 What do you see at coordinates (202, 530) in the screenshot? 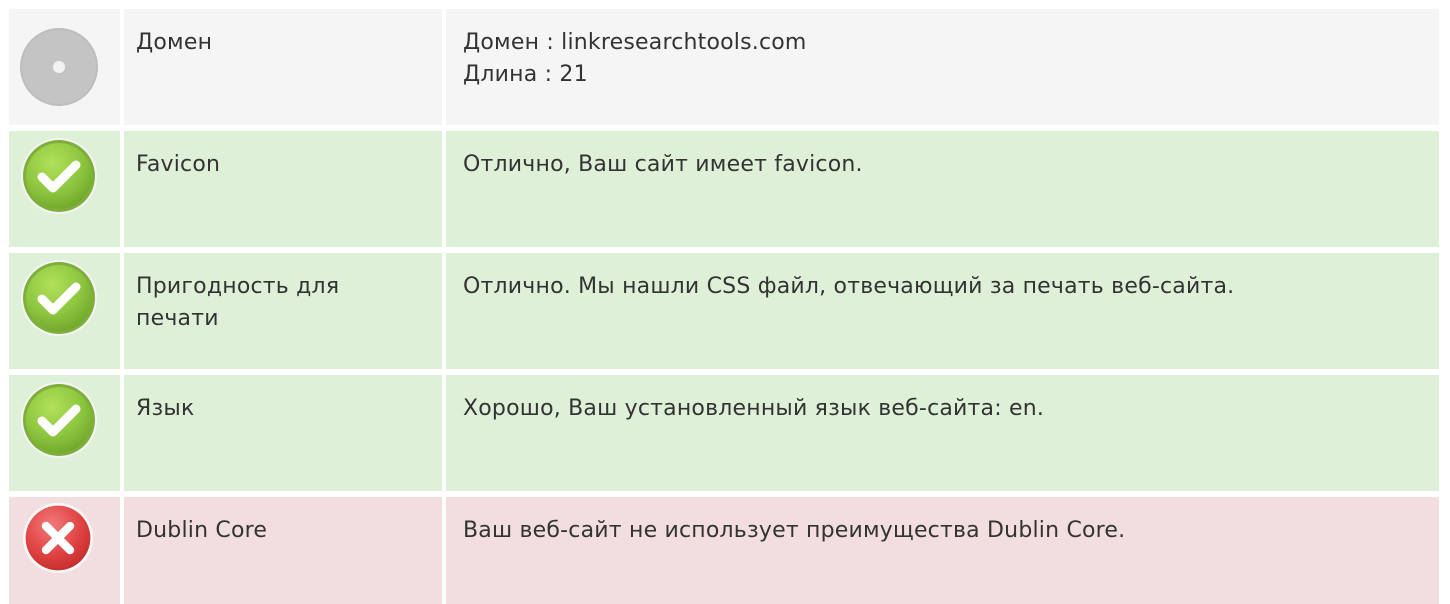
I see `check-label: Dublin Core` at bounding box center [202, 530].